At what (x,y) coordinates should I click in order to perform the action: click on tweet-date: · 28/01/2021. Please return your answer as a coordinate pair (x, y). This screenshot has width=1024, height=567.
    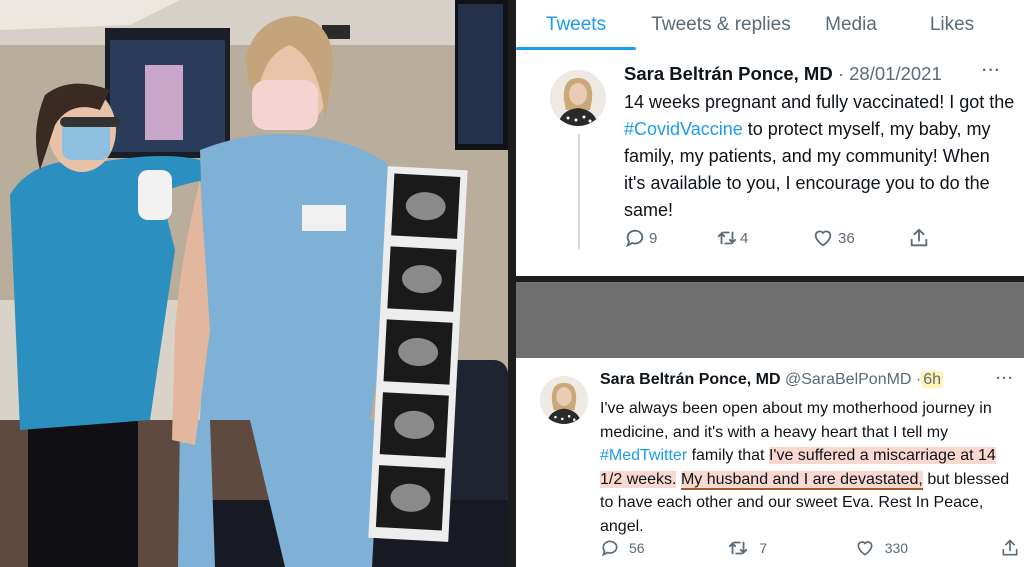
    Looking at the image, I should click on (890, 73).